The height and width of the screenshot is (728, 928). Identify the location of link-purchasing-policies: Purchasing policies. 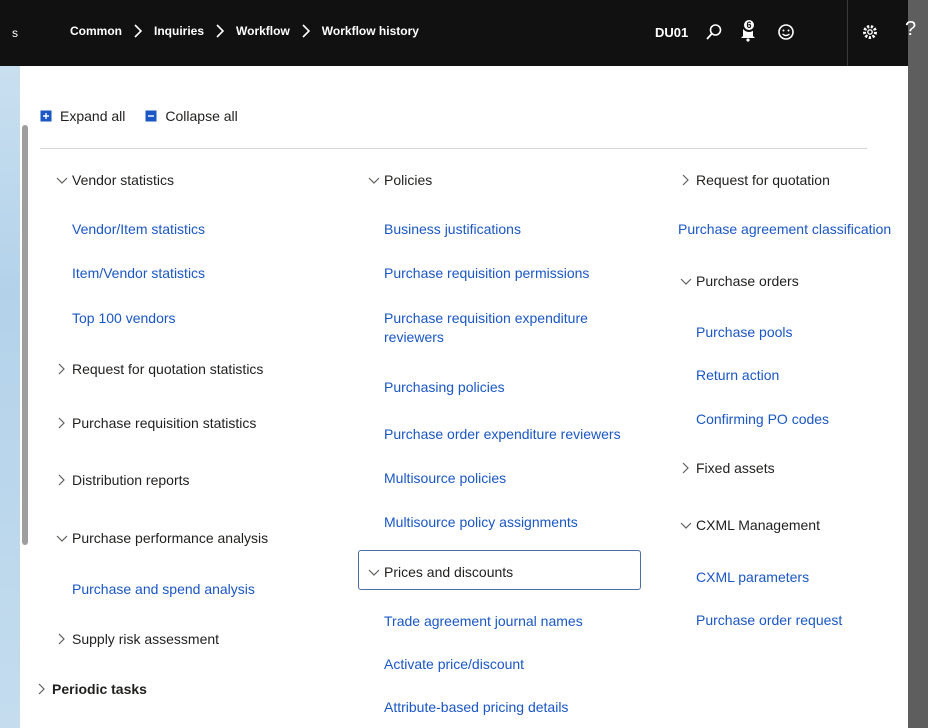
(444, 387).